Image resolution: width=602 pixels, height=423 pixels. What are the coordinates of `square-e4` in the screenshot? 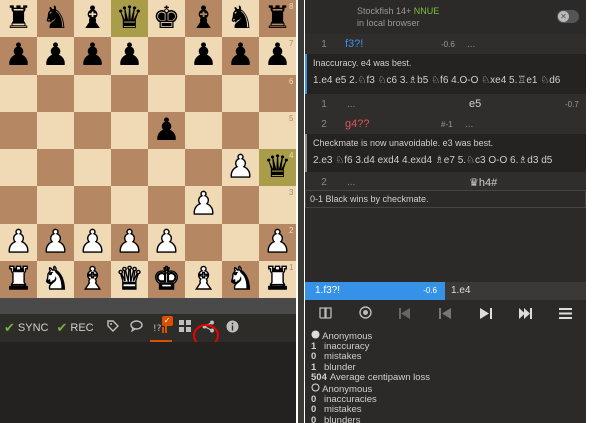 It's located at (166, 168).